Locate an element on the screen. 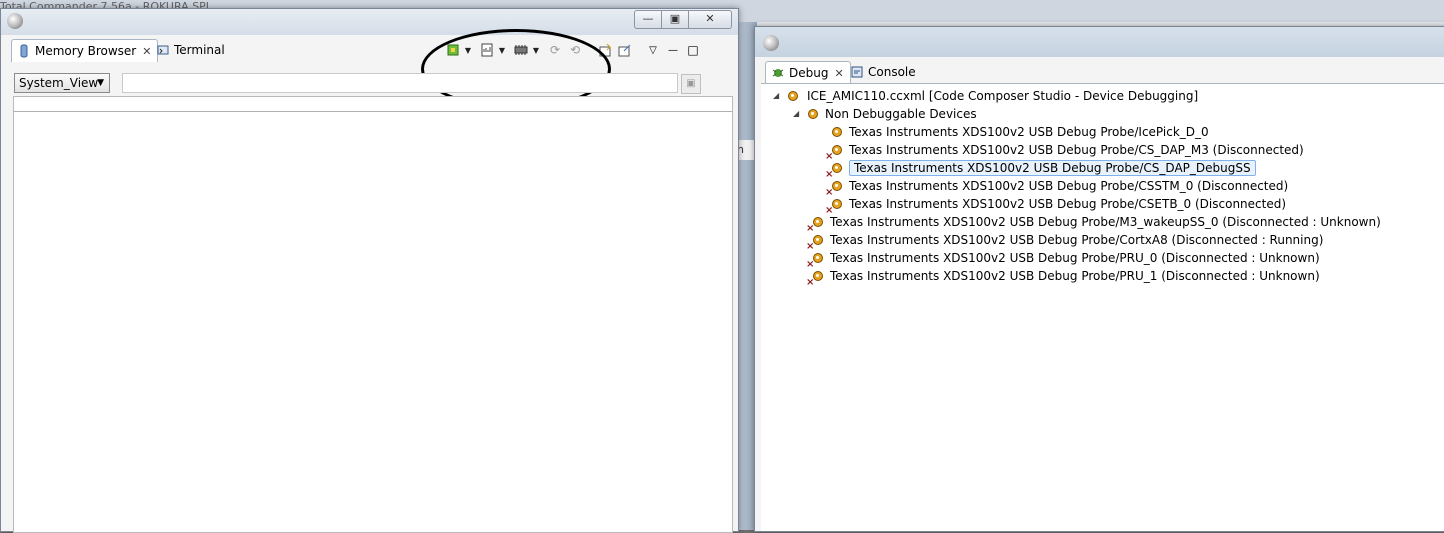 This screenshot has width=1444, height=533. go-button: ▣ is located at coordinates (691, 84).